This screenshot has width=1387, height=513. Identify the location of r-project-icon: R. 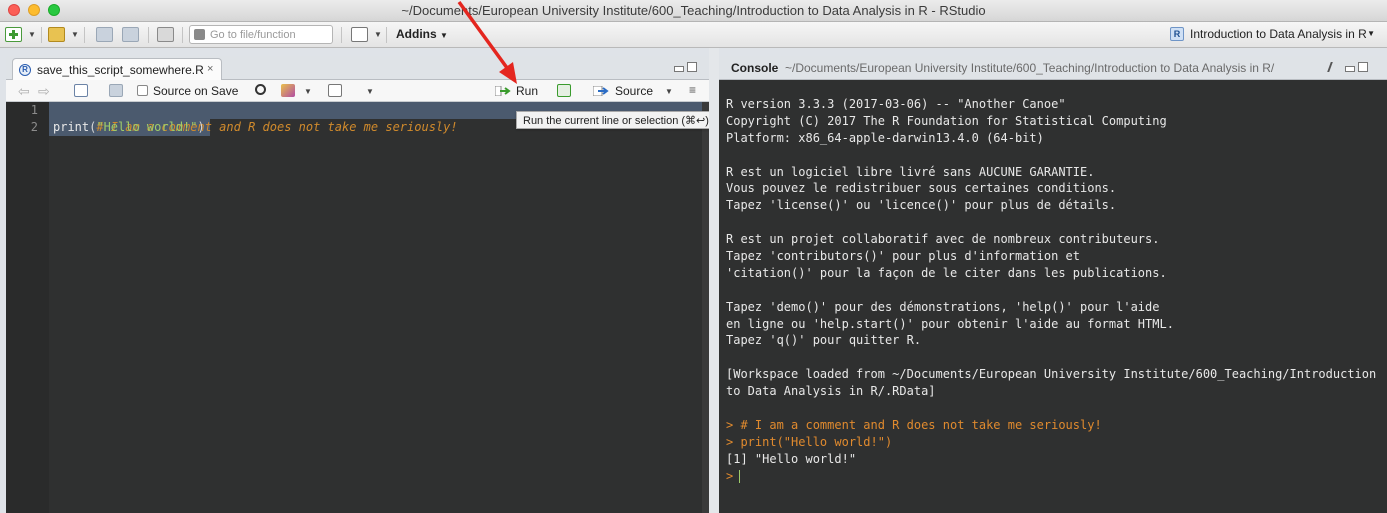
(1177, 34).